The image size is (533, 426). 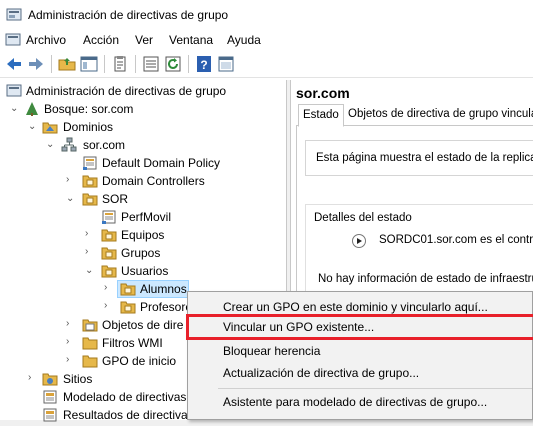 What do you see at coordinates (266, 40) in the screenshot?
I see `menu-bar: Archivo Acción Ver Ventana Ayuda` at bounding box center [266, 40].